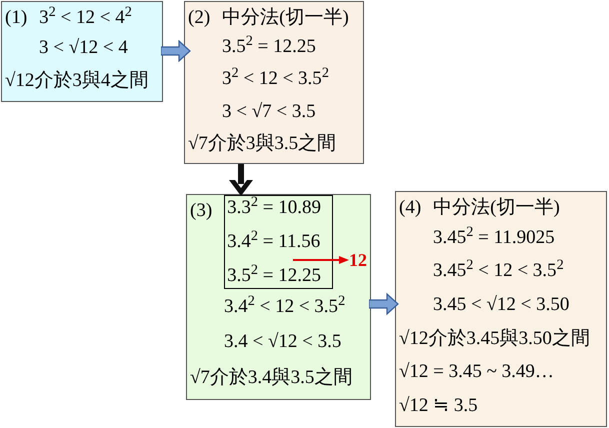  I want to click on math-line: √7介於3.4與3.5之間, so click(271, 378).